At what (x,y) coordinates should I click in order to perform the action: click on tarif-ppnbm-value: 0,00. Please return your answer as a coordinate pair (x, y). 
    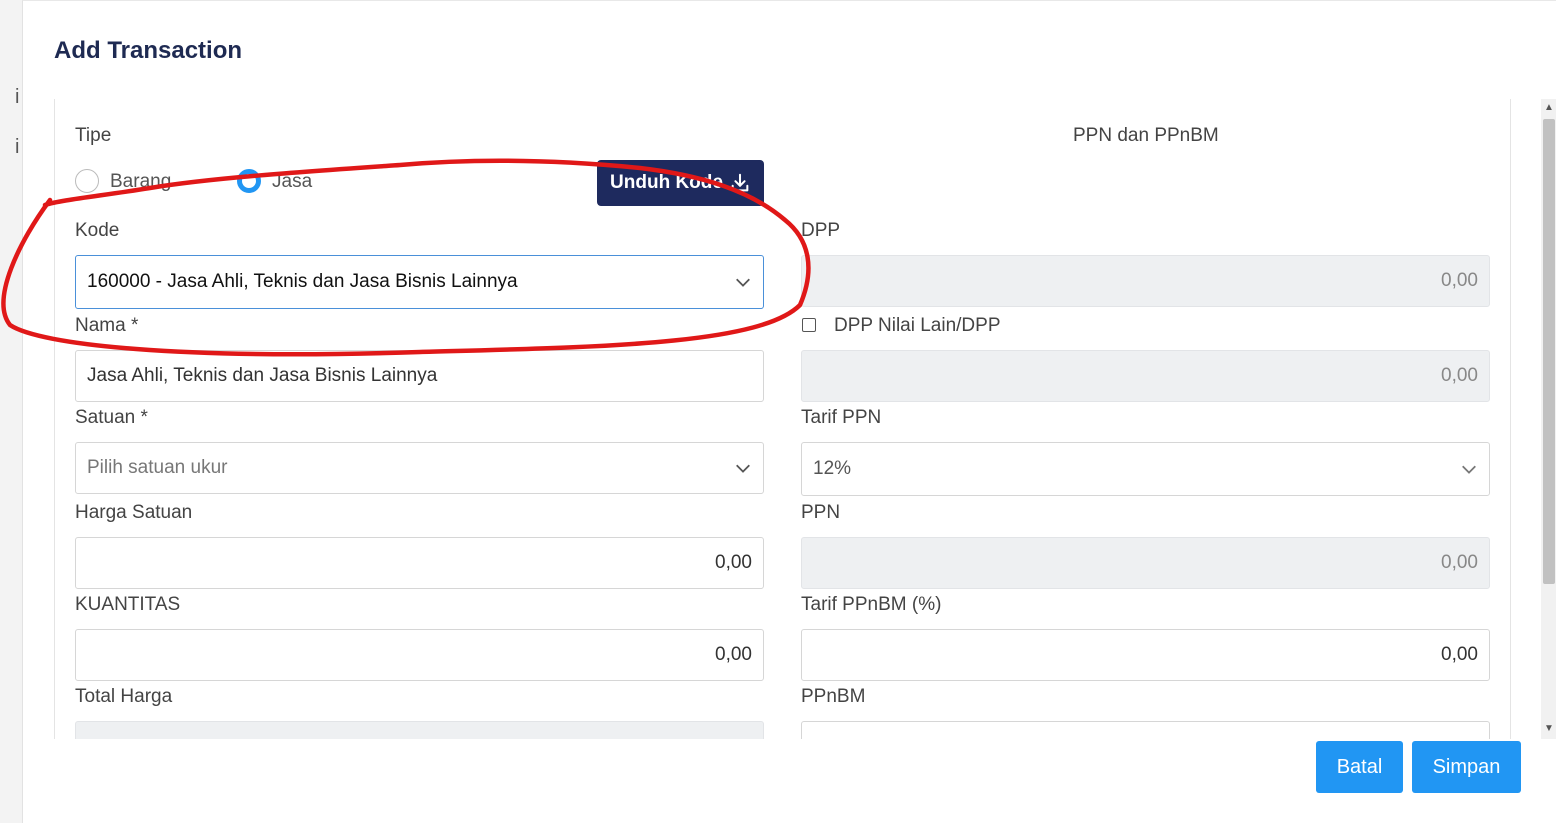
    Looking at the image, I should click on (1459, 654).